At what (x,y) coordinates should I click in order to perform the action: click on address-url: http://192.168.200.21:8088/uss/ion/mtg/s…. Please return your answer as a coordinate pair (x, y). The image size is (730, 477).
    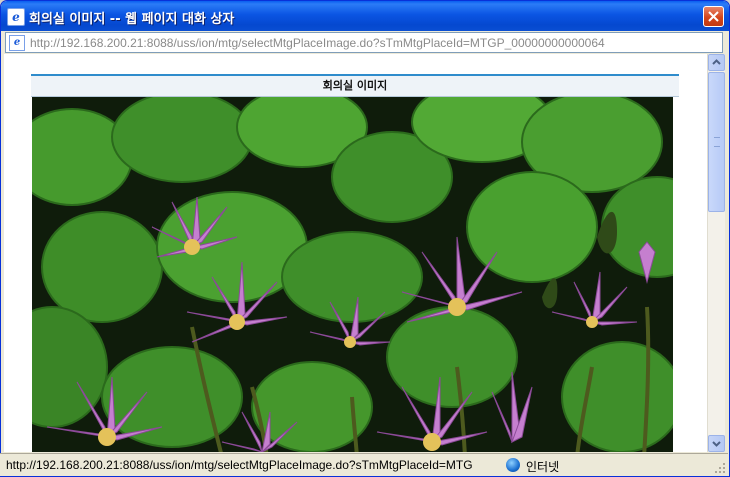
    Looking at the image, I should click on (317, 43).